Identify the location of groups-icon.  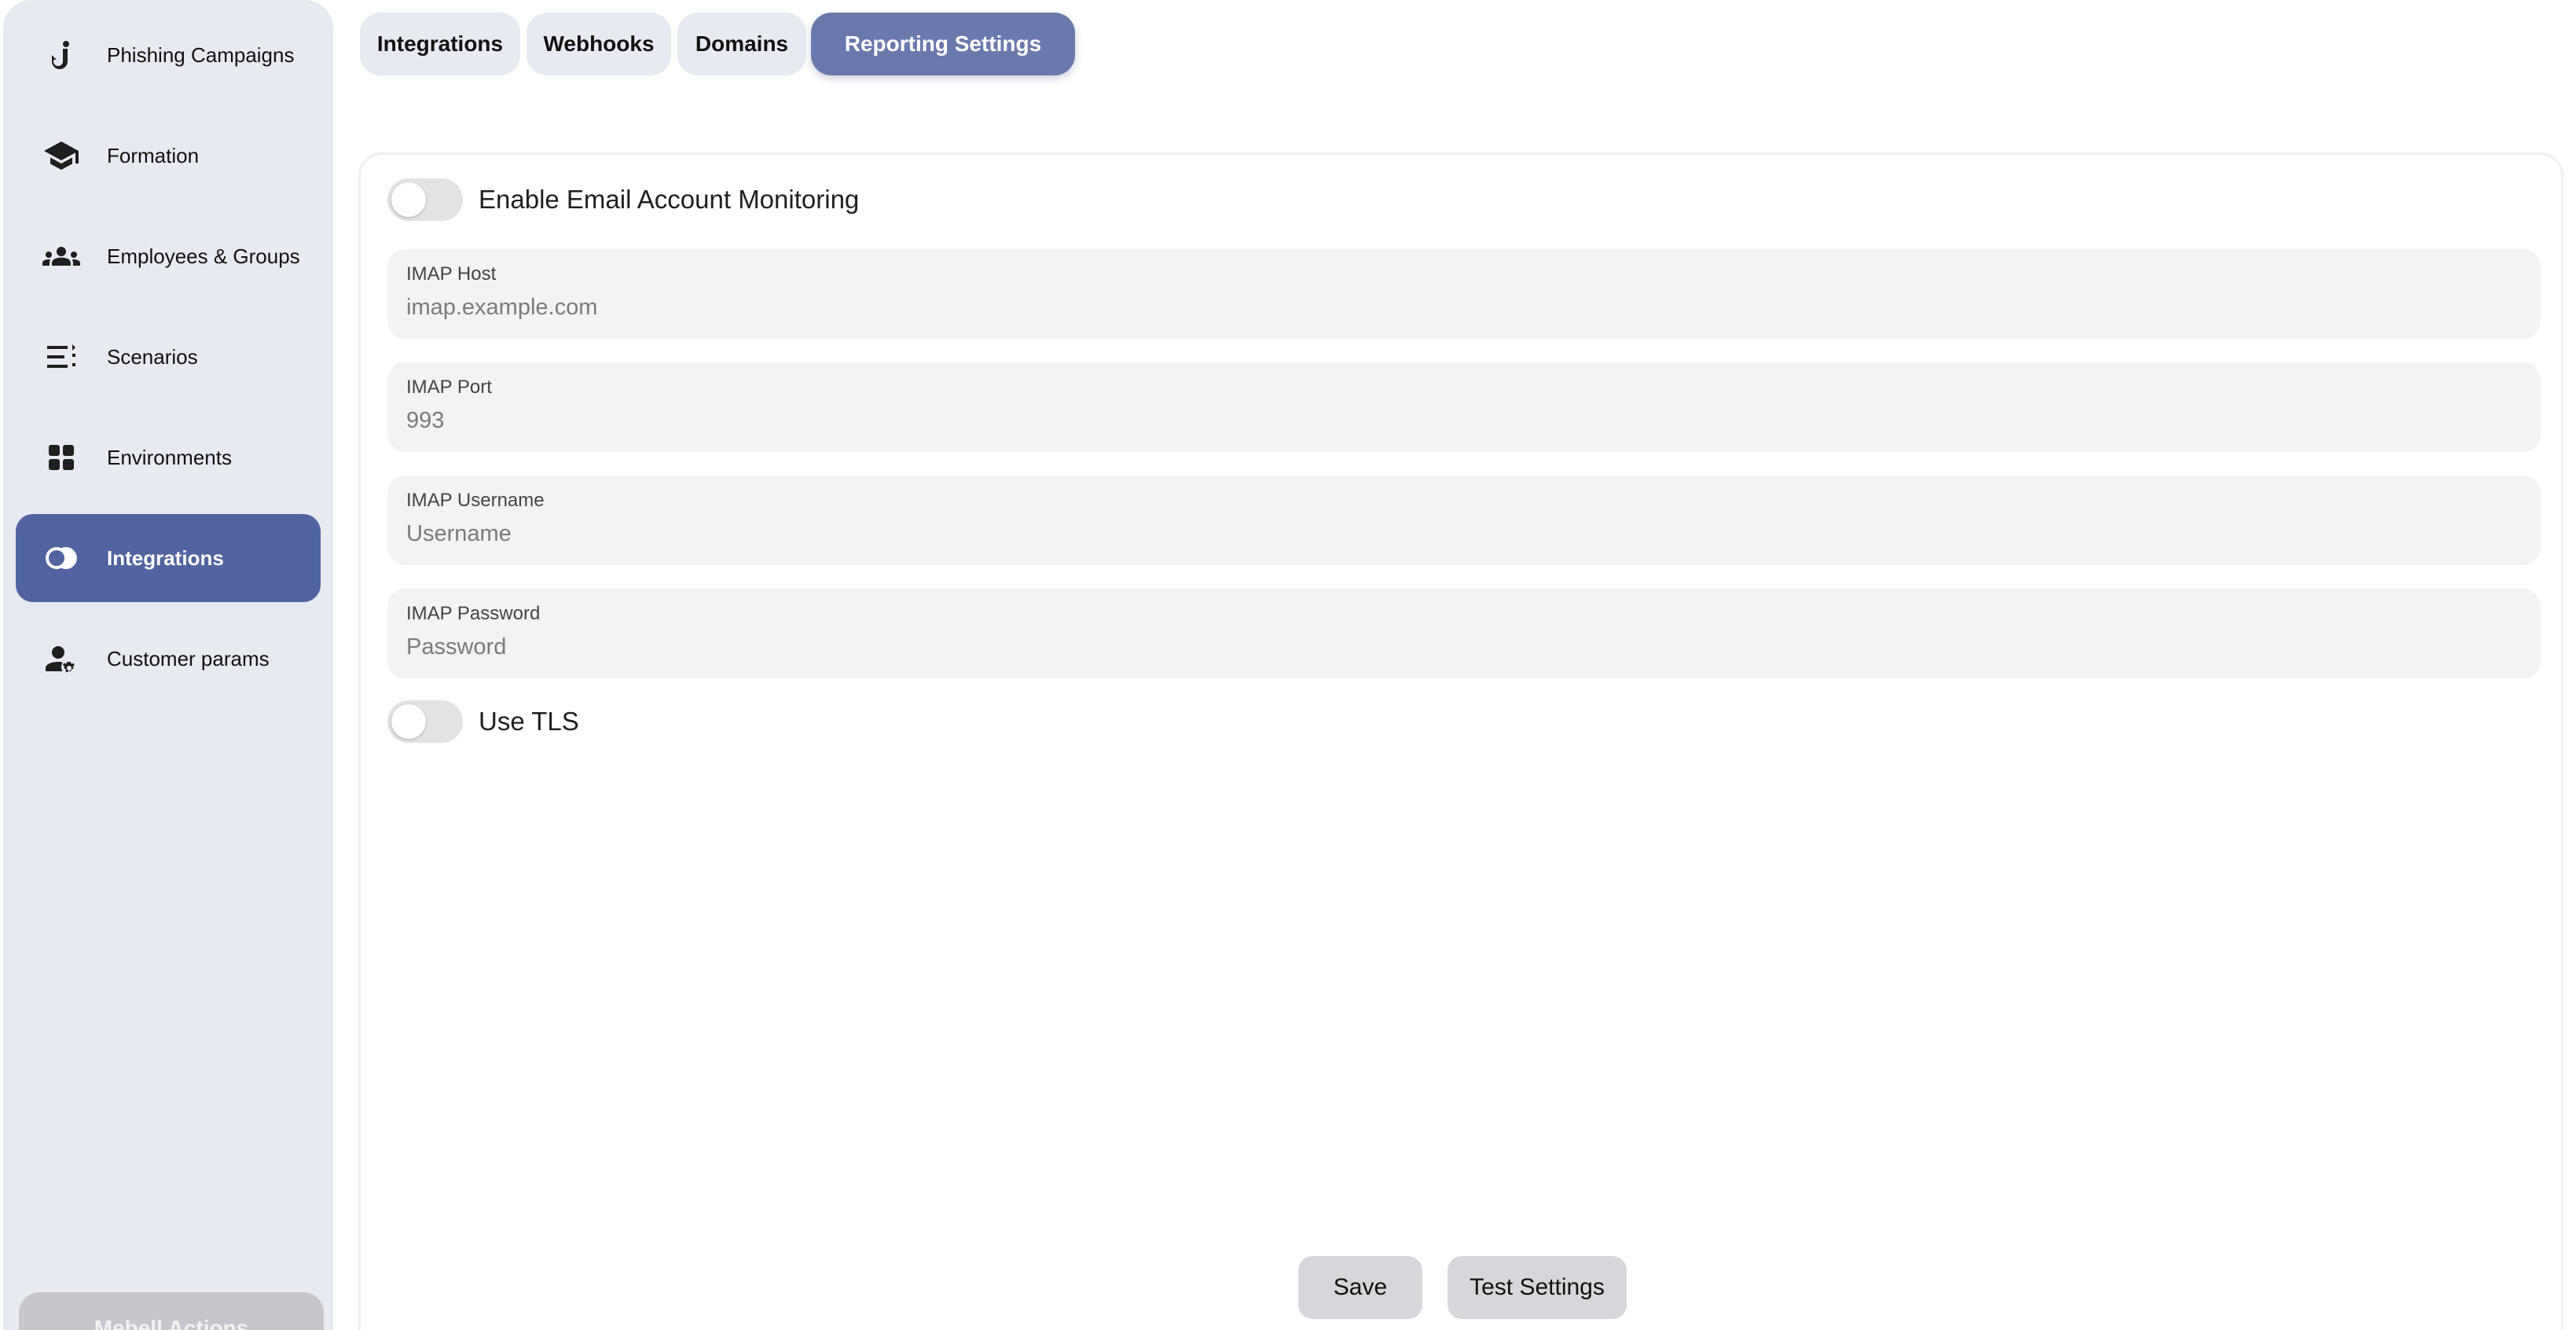
(61, 256).